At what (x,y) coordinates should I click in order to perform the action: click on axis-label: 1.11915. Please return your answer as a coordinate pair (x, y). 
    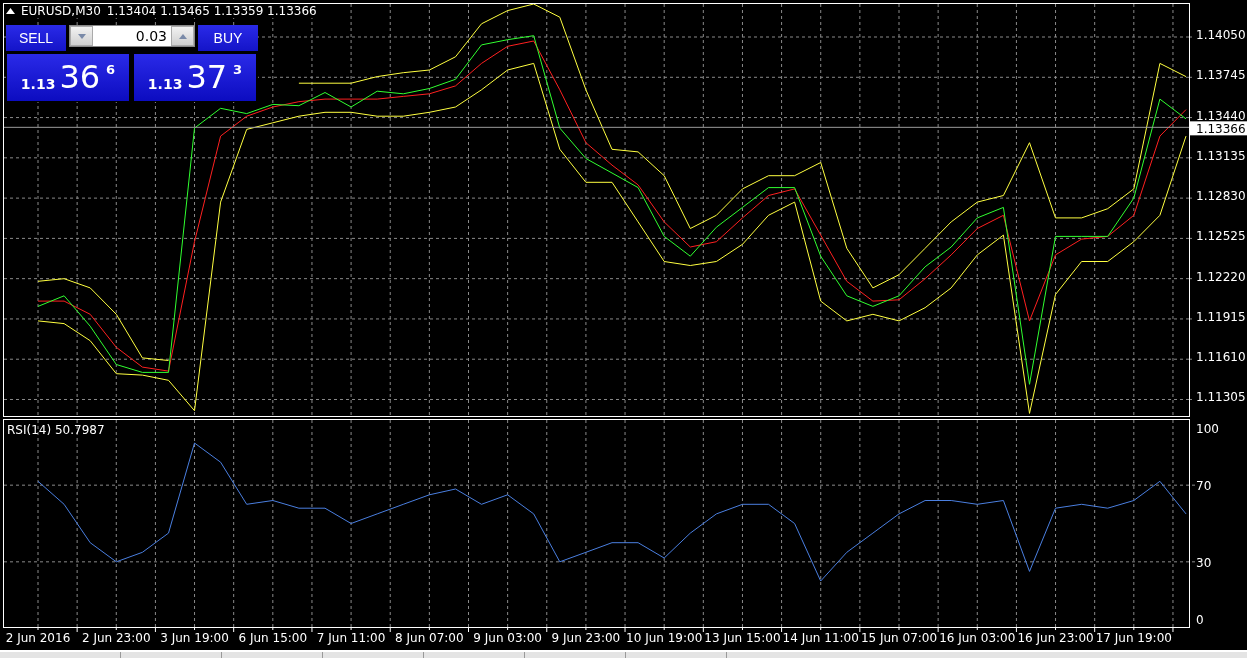
    Looking at the image, I should click on (1221, 316).